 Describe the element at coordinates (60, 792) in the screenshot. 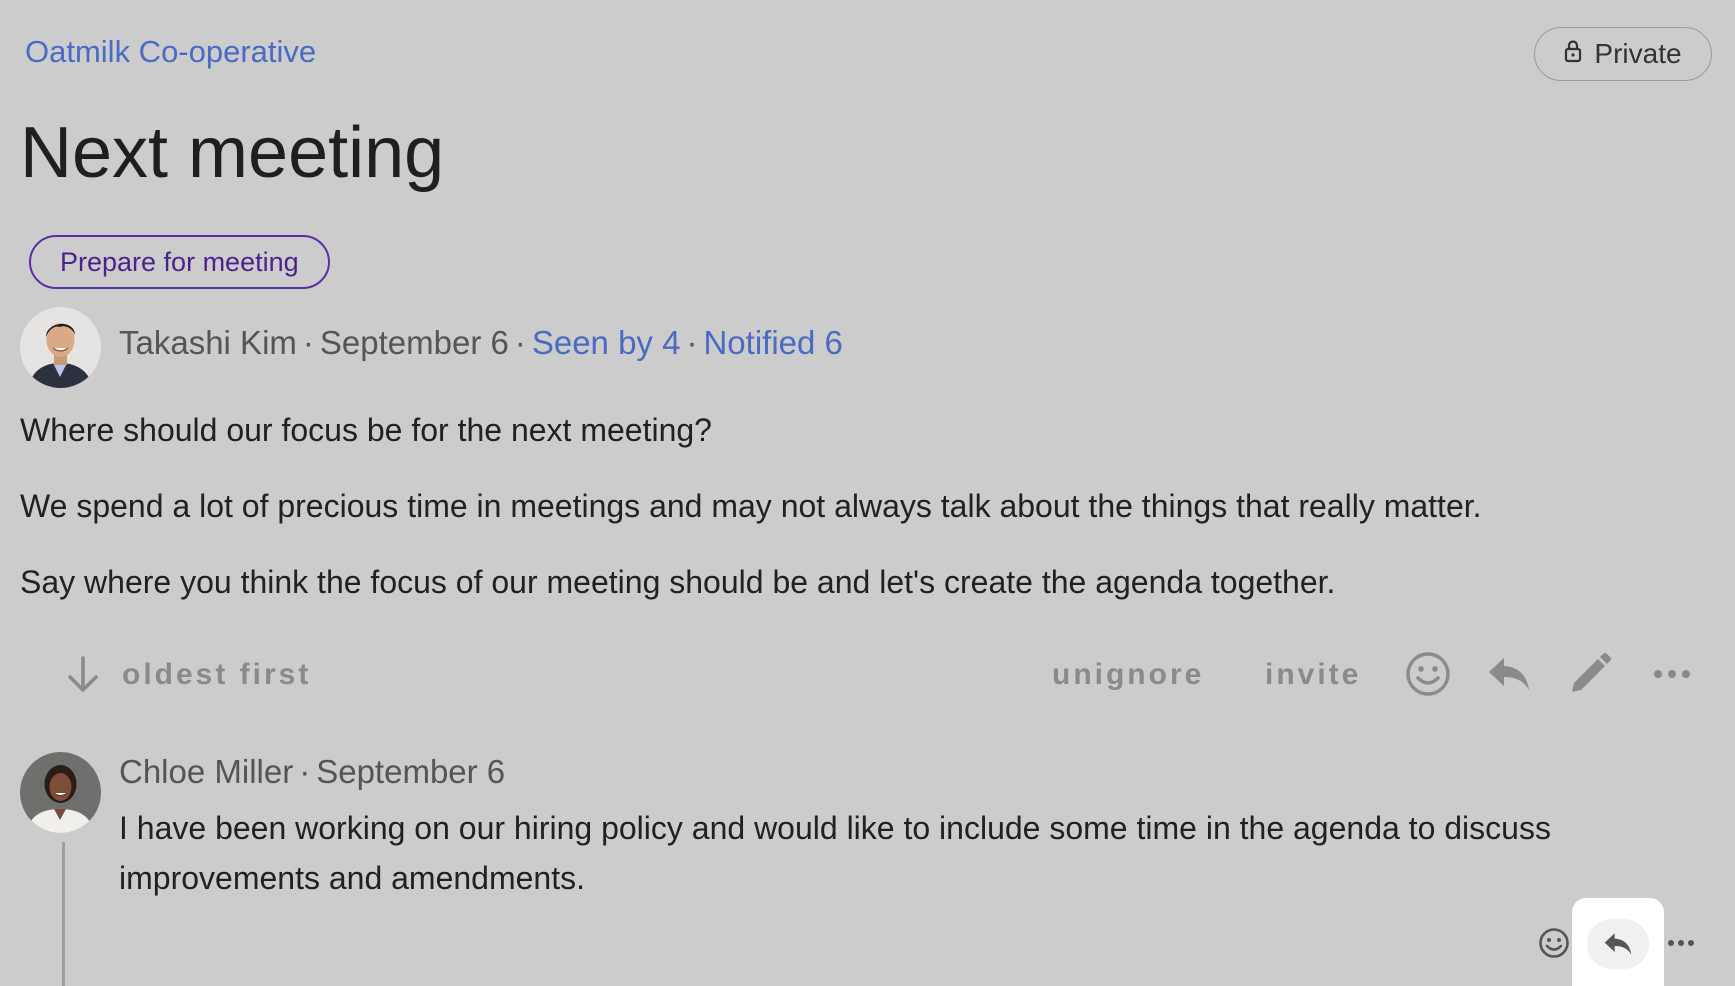

I see `commenter-avatar` at that location.